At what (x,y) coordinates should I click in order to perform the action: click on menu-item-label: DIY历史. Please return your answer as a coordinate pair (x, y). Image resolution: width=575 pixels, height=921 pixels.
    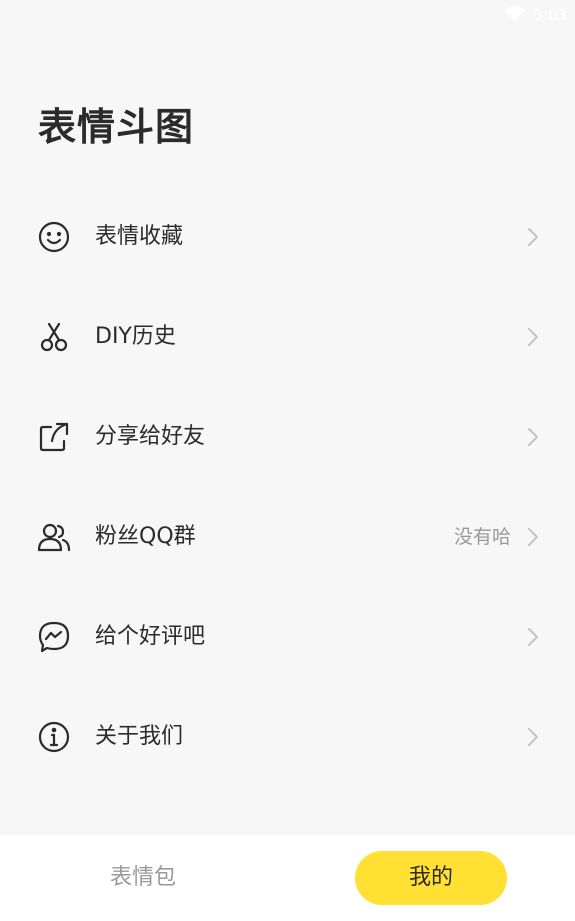
    Looking at the image, I should click on (135, 336).